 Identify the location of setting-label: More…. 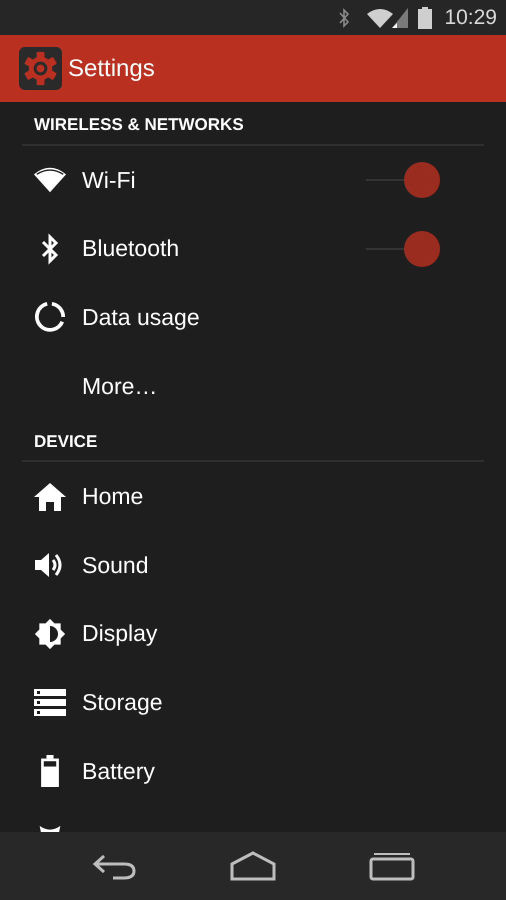
(261, 386).